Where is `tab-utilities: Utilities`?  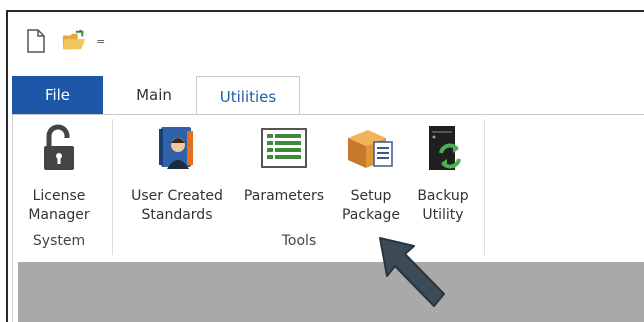
tab-utilities: Utilities is located at coordinates (248, 96).